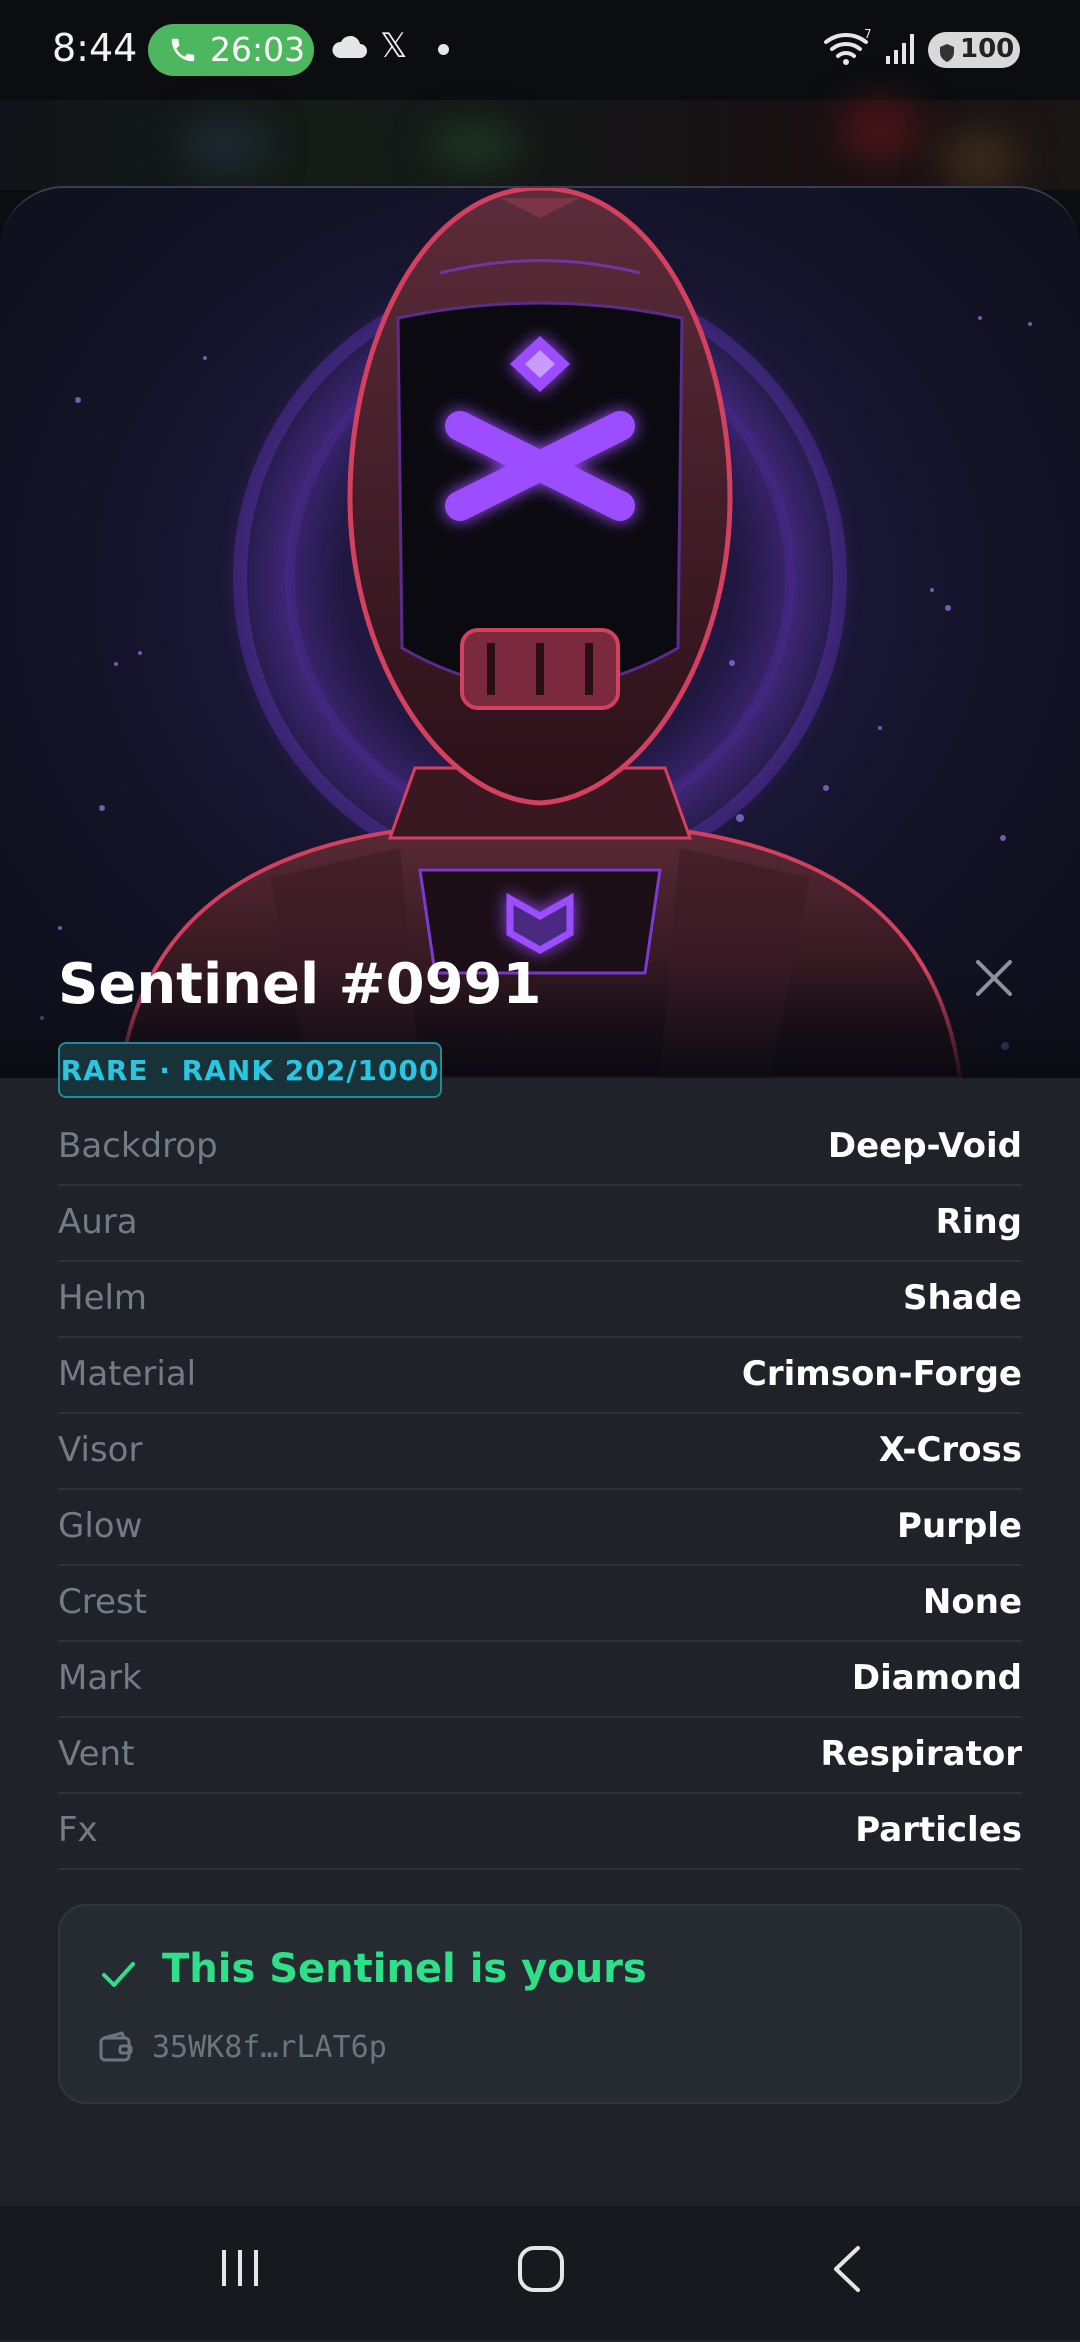  I want to click on back-button, so click(846, 2271).